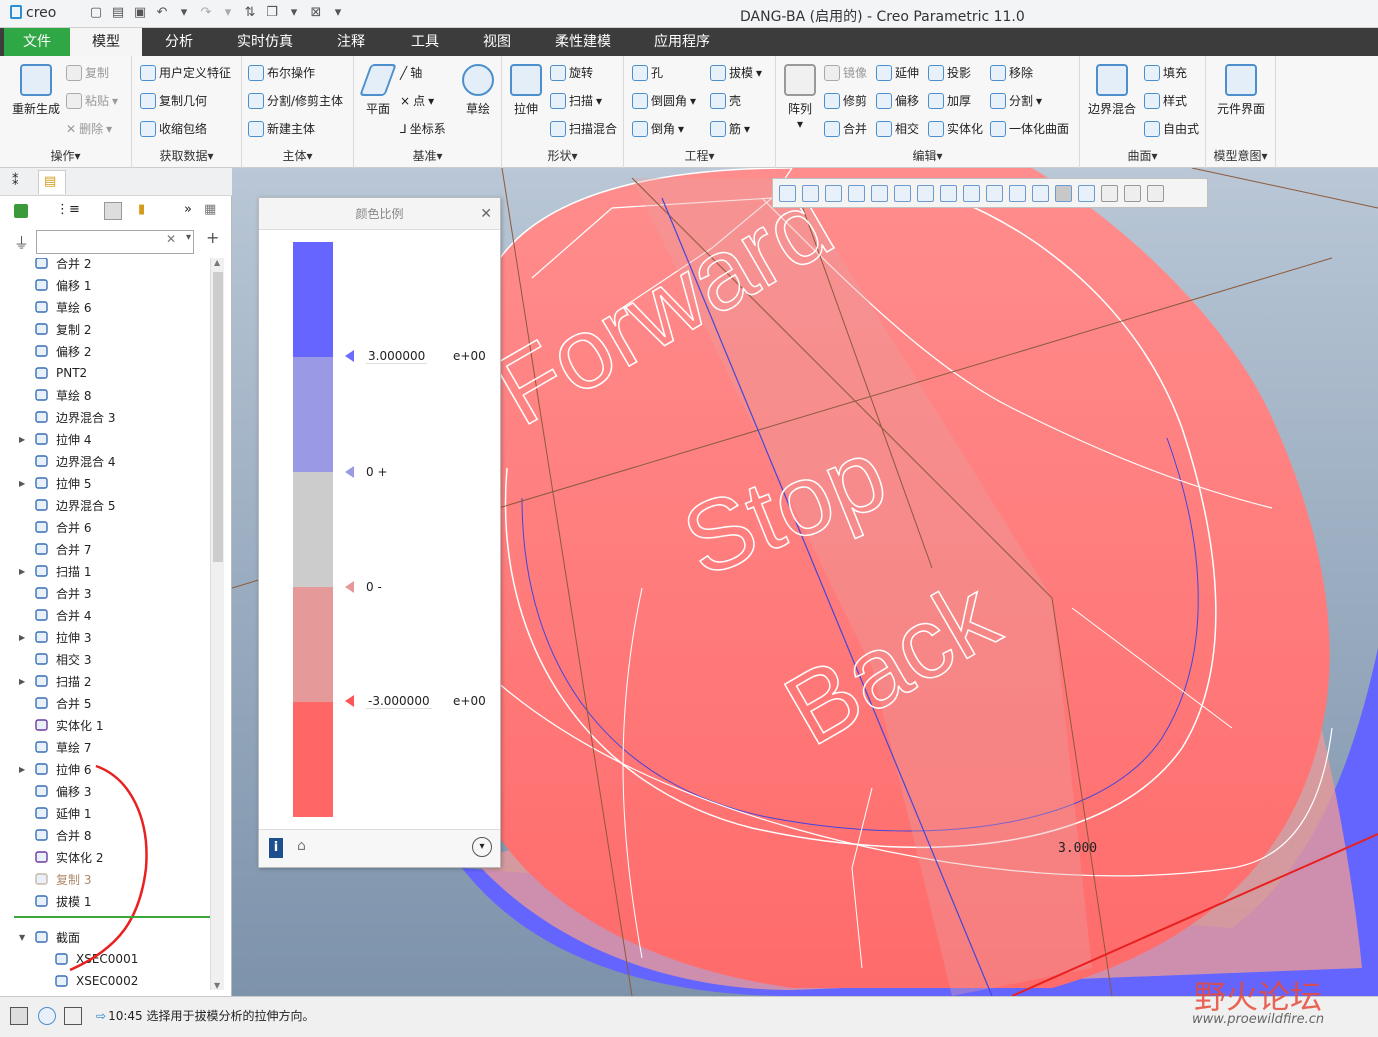 The height and width of the screenshot is (1037, 1378). Describe the element at coordinates (526, 90) in the screenshot. I see `extrude-button: 拉伸` at that location.